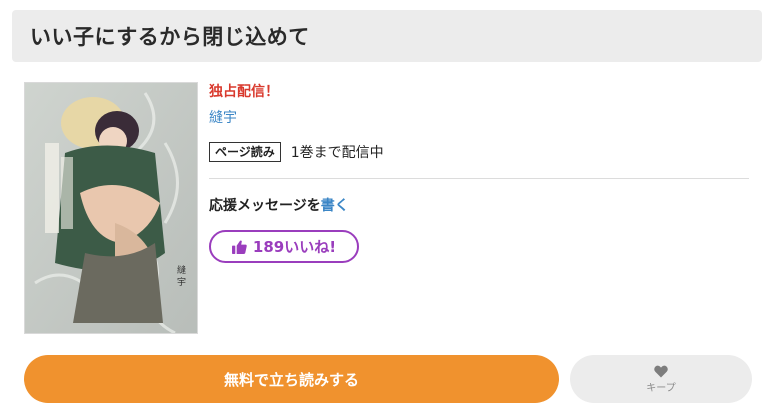 This screenshot has height=419, width=780. Describe the element at coordinates (244, 92) in the screenshot. I see `exclusive-label: 独占配信！` at that location.